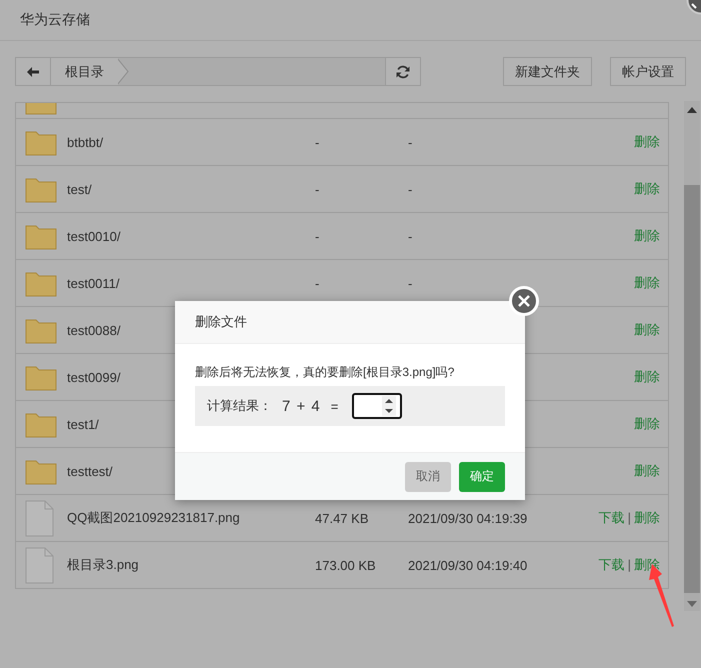  Describe the element at coordinates (301, 406) in the screenshot. I see `math-expression: 7 + 4` at that location.